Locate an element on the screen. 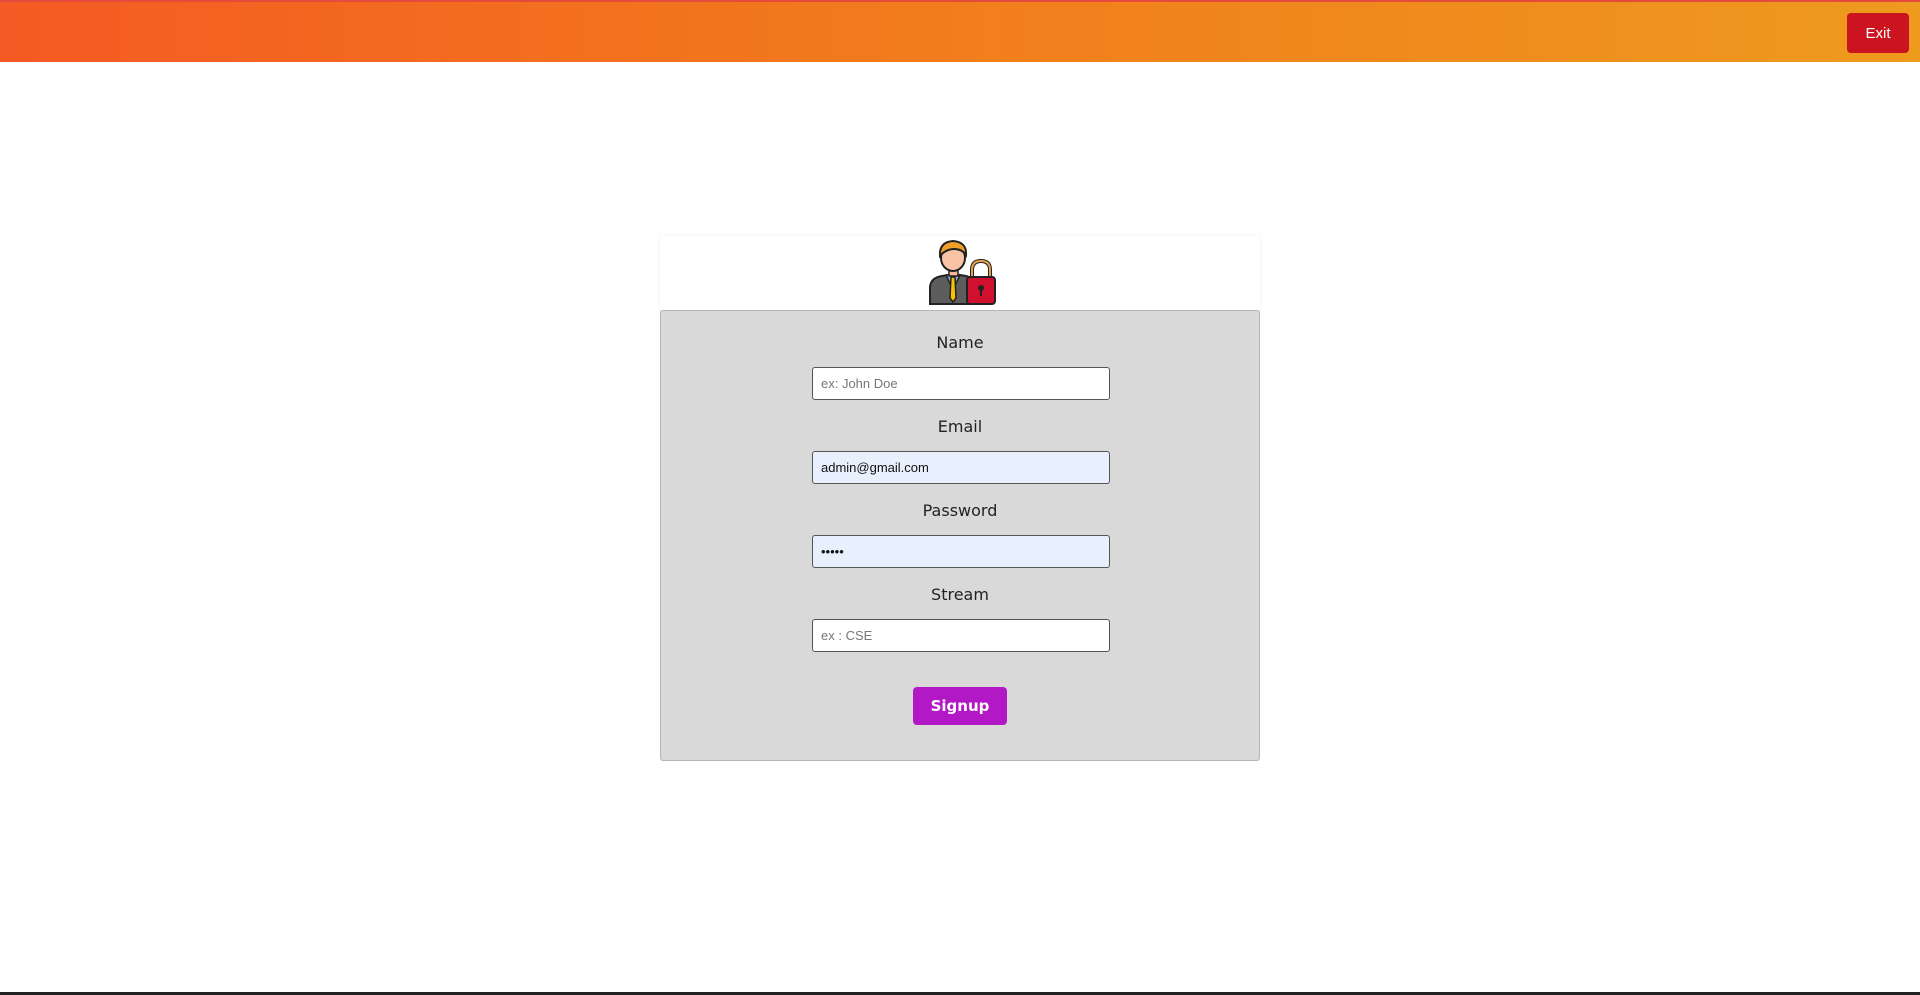 This screenshot has width=1920, height=995. name-label: Name is located at coordinates (960, 342).